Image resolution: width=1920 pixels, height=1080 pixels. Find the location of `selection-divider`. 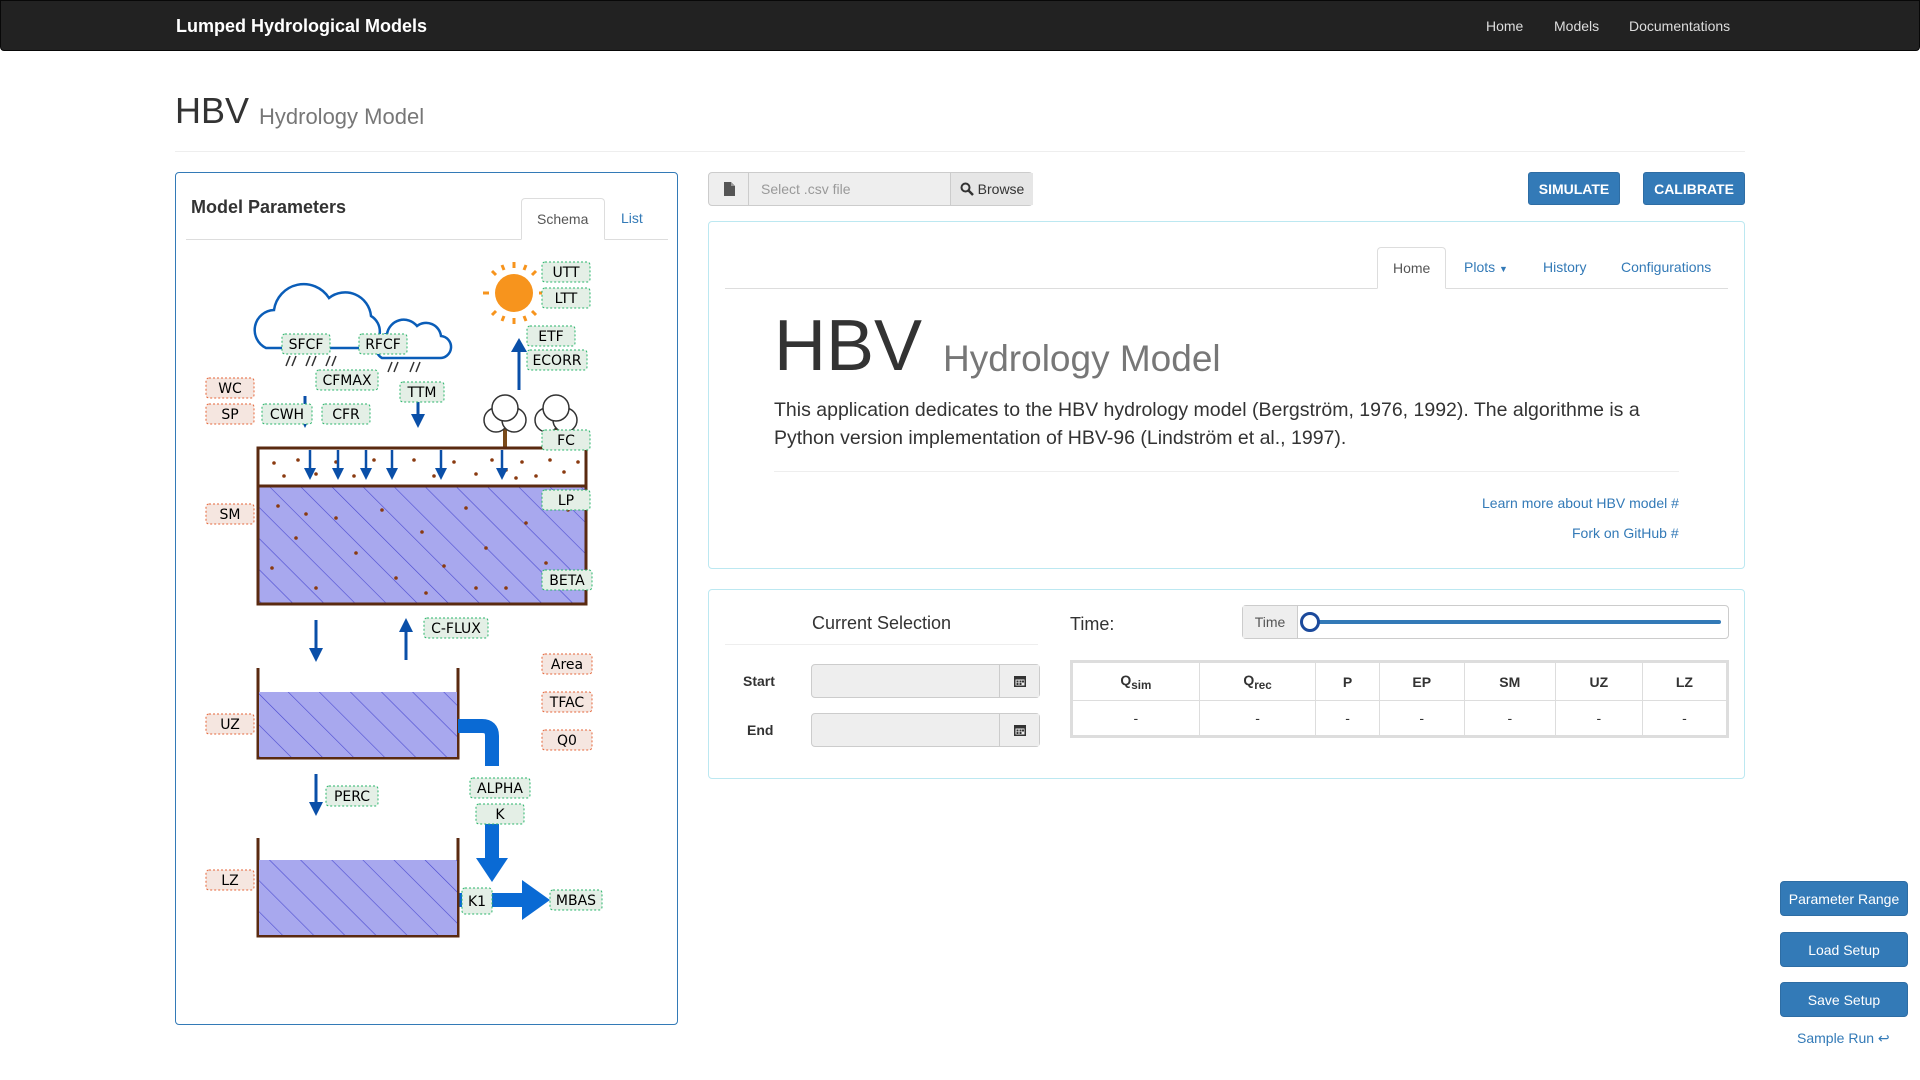

selection-divider is located at coordinates (881, 644).